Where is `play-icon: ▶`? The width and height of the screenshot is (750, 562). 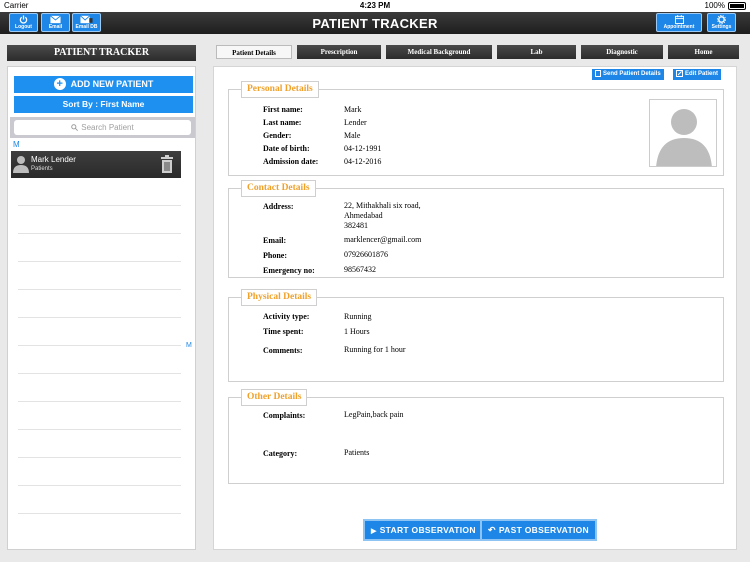
play-icon: ▶ is located at coordinates (374, 531).